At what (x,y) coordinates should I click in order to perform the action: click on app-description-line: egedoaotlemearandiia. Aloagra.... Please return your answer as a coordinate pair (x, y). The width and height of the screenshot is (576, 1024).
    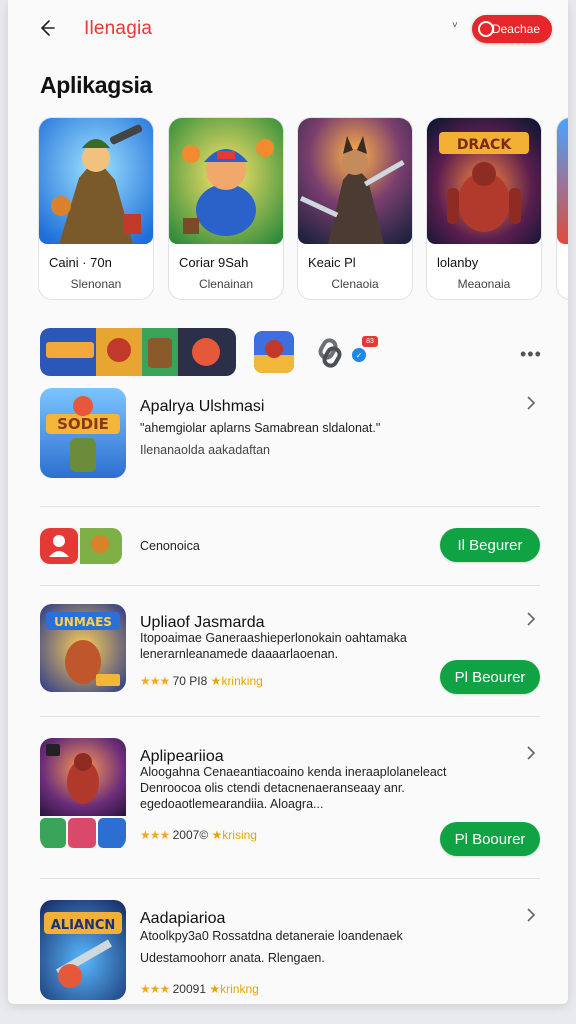
    Looking at the image, I should click on (232, 804).